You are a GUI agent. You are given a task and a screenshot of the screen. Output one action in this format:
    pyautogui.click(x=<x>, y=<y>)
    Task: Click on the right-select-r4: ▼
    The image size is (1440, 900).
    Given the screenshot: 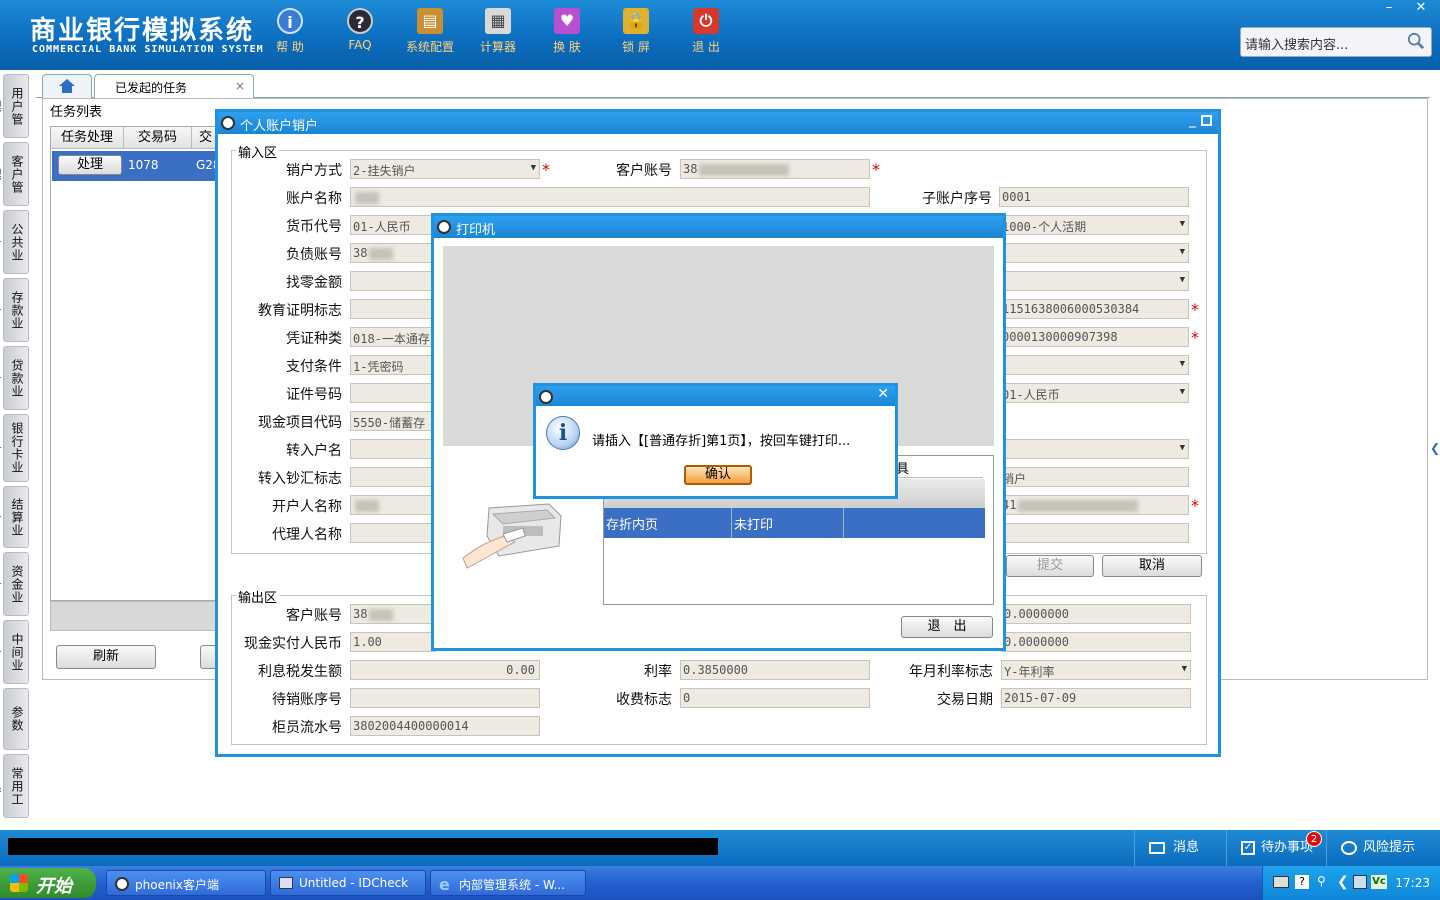 What is the action you would take?
    pyautogui.click(x=1094, y=281)
    